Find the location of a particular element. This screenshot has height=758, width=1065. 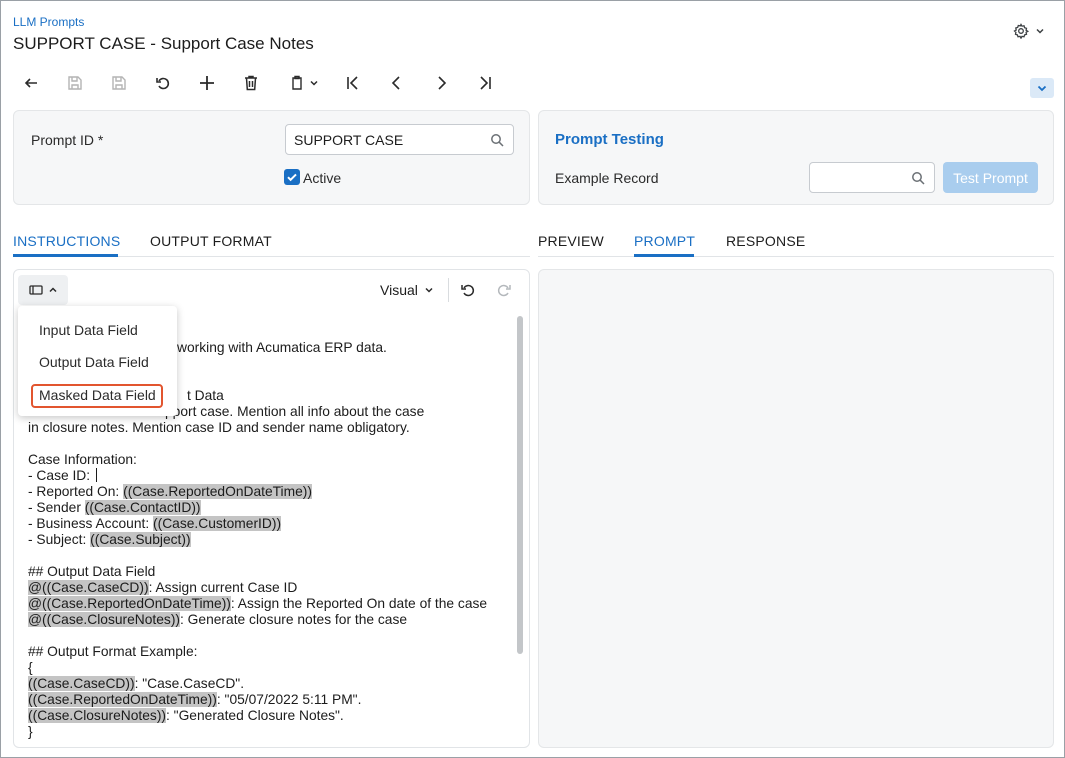

undo-icon is located at coordinates (468, 290).